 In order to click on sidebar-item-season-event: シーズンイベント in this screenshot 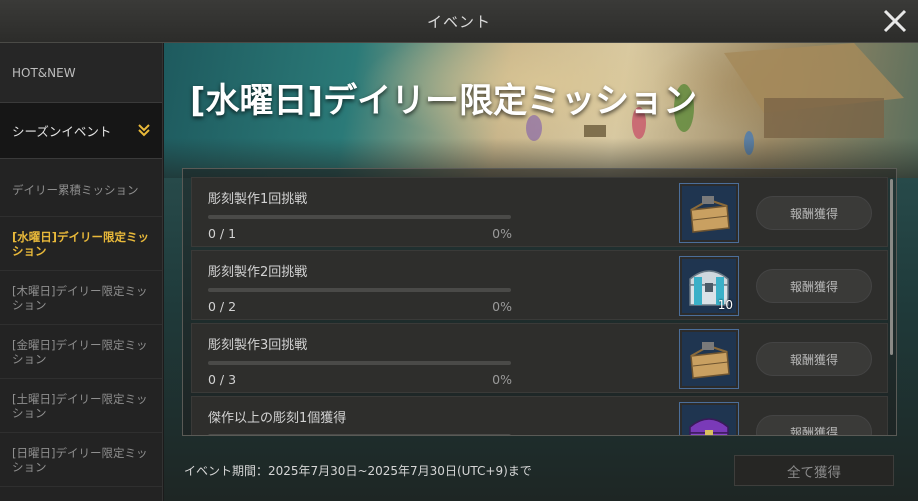, I will do `click(81, 131)`.